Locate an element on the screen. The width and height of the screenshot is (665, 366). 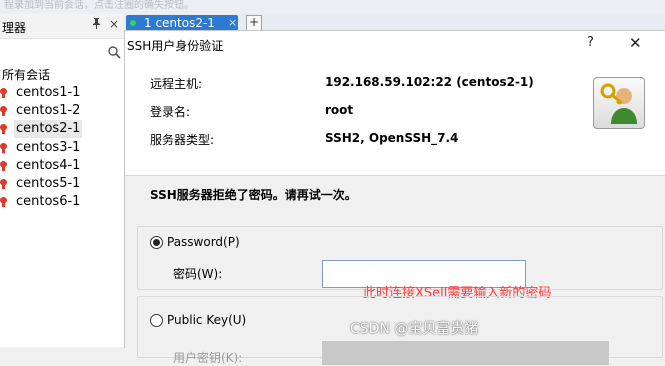
search-icon is located at coordinates (114, 54).